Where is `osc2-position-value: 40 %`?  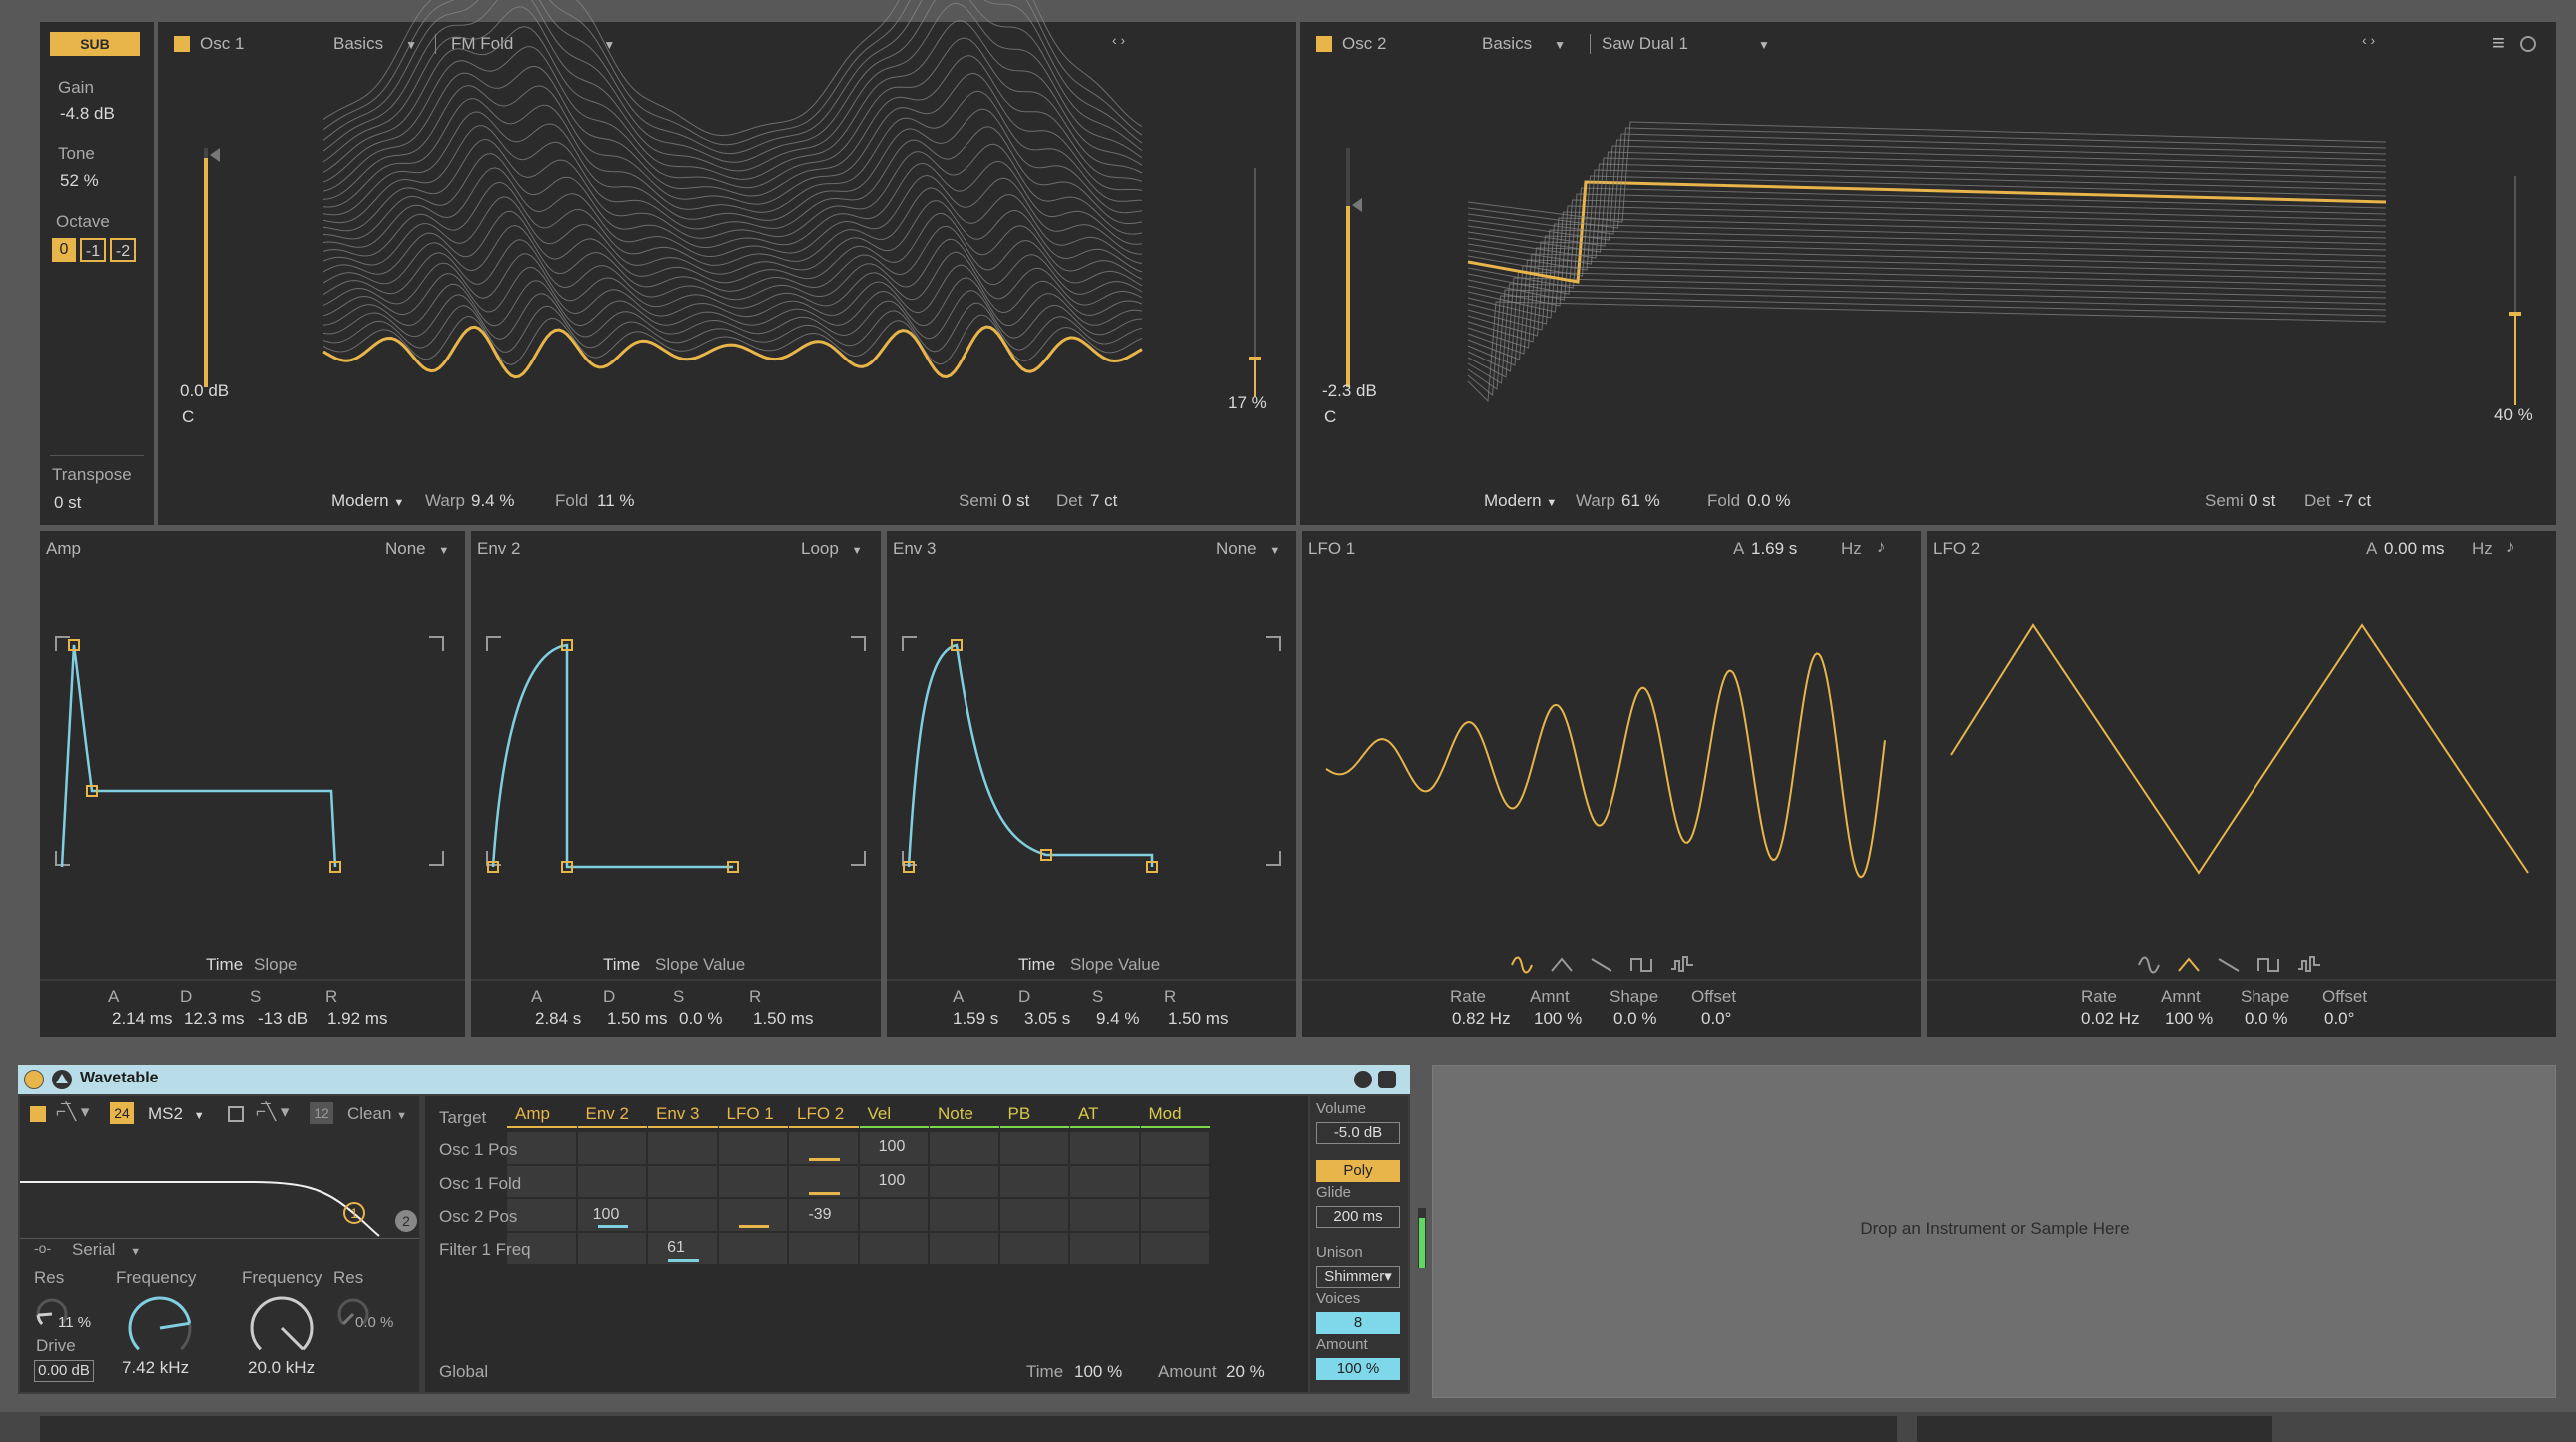
osc2-position-value: 40 % is located at coordinates (2513, 415).